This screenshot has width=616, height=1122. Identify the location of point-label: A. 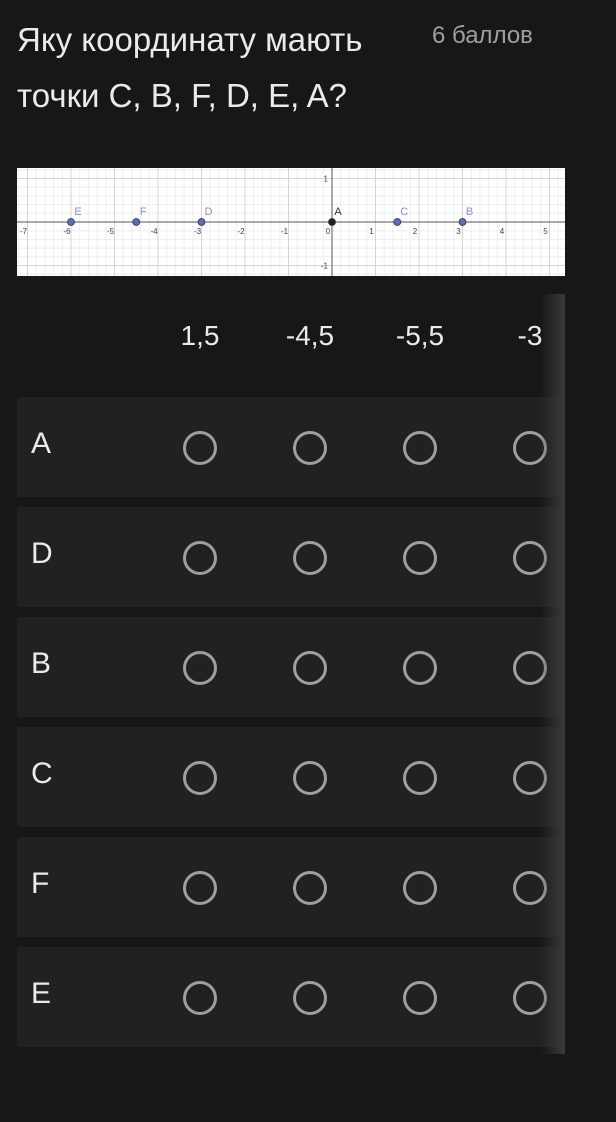
(338, 212).